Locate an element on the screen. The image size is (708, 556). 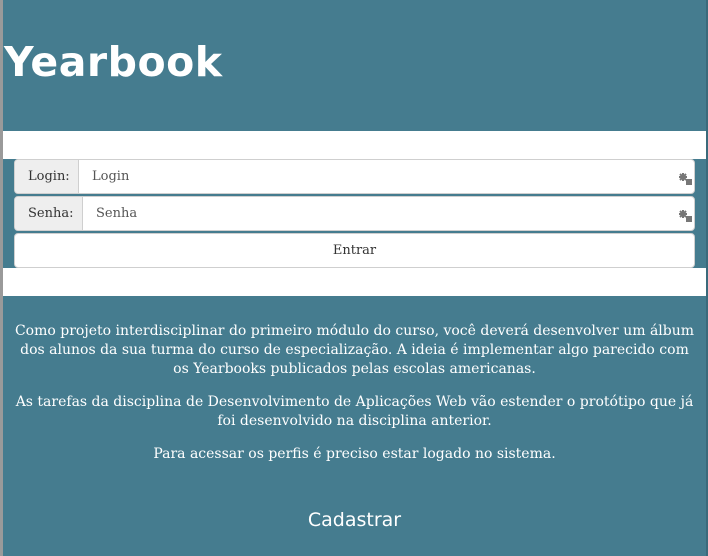
password-row: Senha: is located at coordinates (354, 213).